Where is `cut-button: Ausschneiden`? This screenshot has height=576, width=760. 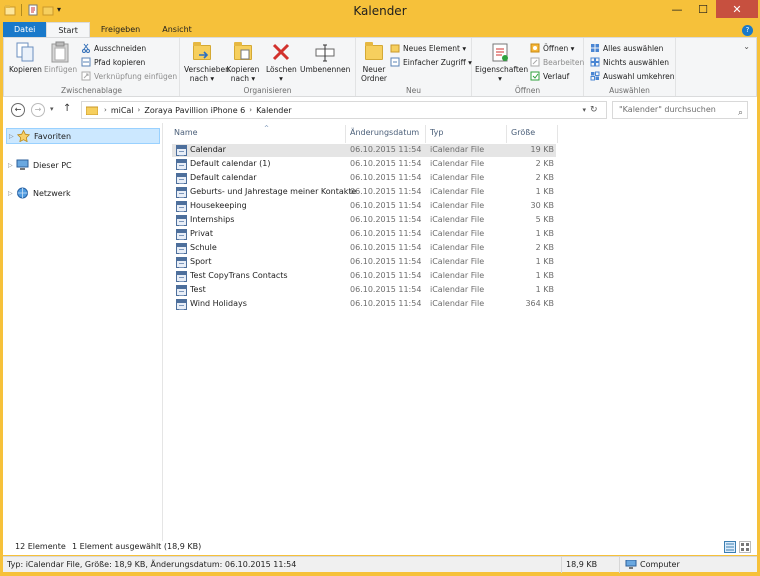 cut-button: Ausschneiden is located at coordinates (113, 48).